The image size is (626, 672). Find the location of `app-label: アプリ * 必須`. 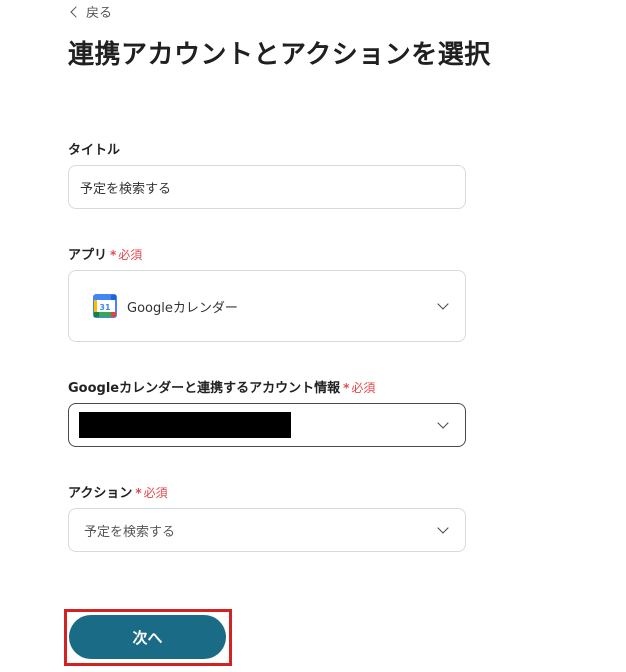

app-label: アプリ * 必須 is located at coordinates (105, 253).